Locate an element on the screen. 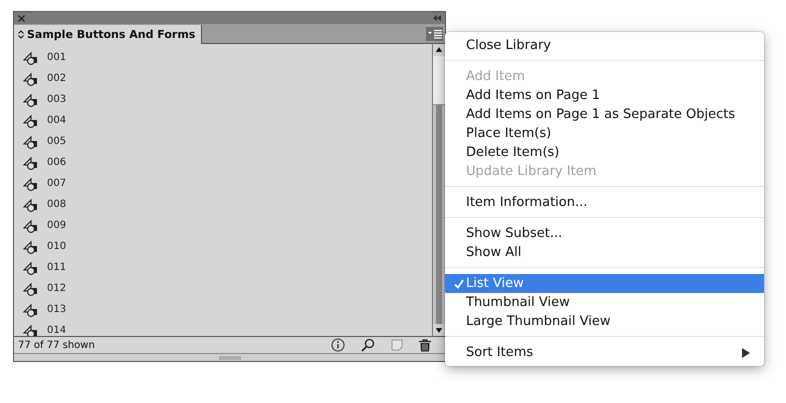 The height and width of the screenshot is (403, 786). menu-item: Delete Item(s) is located at coordinates (604, 152).